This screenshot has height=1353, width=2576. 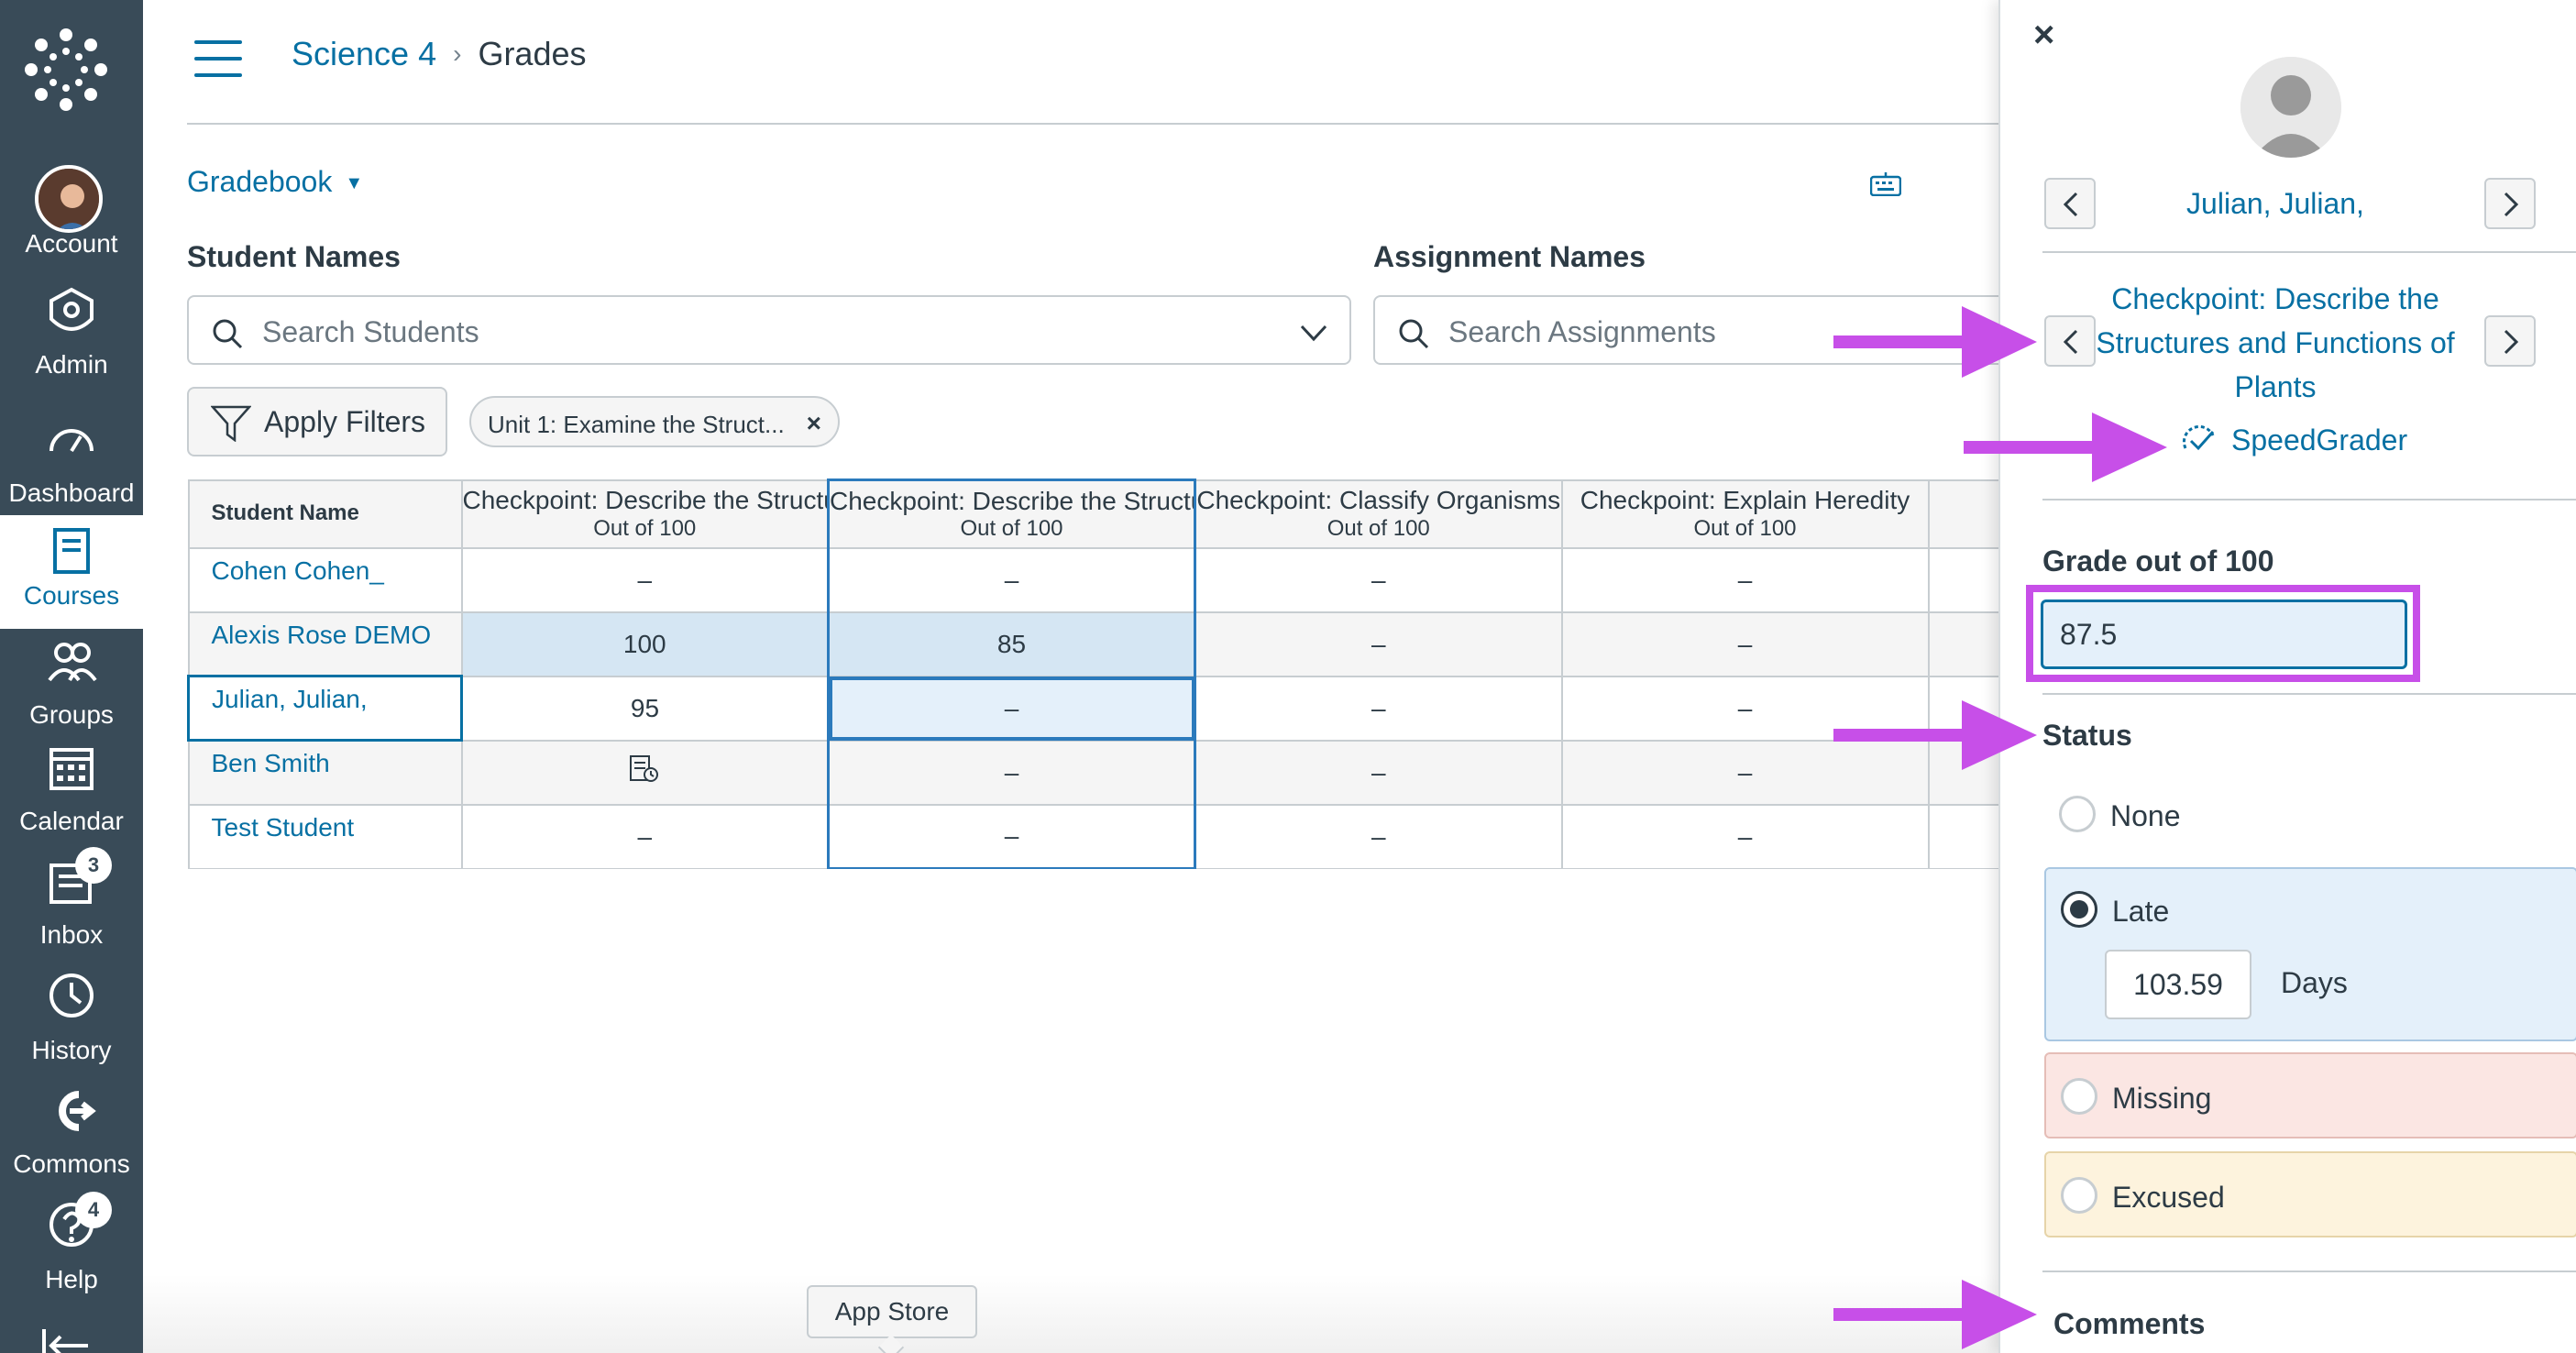 I want to click on calendar-icon, so click(x=72, y=769).